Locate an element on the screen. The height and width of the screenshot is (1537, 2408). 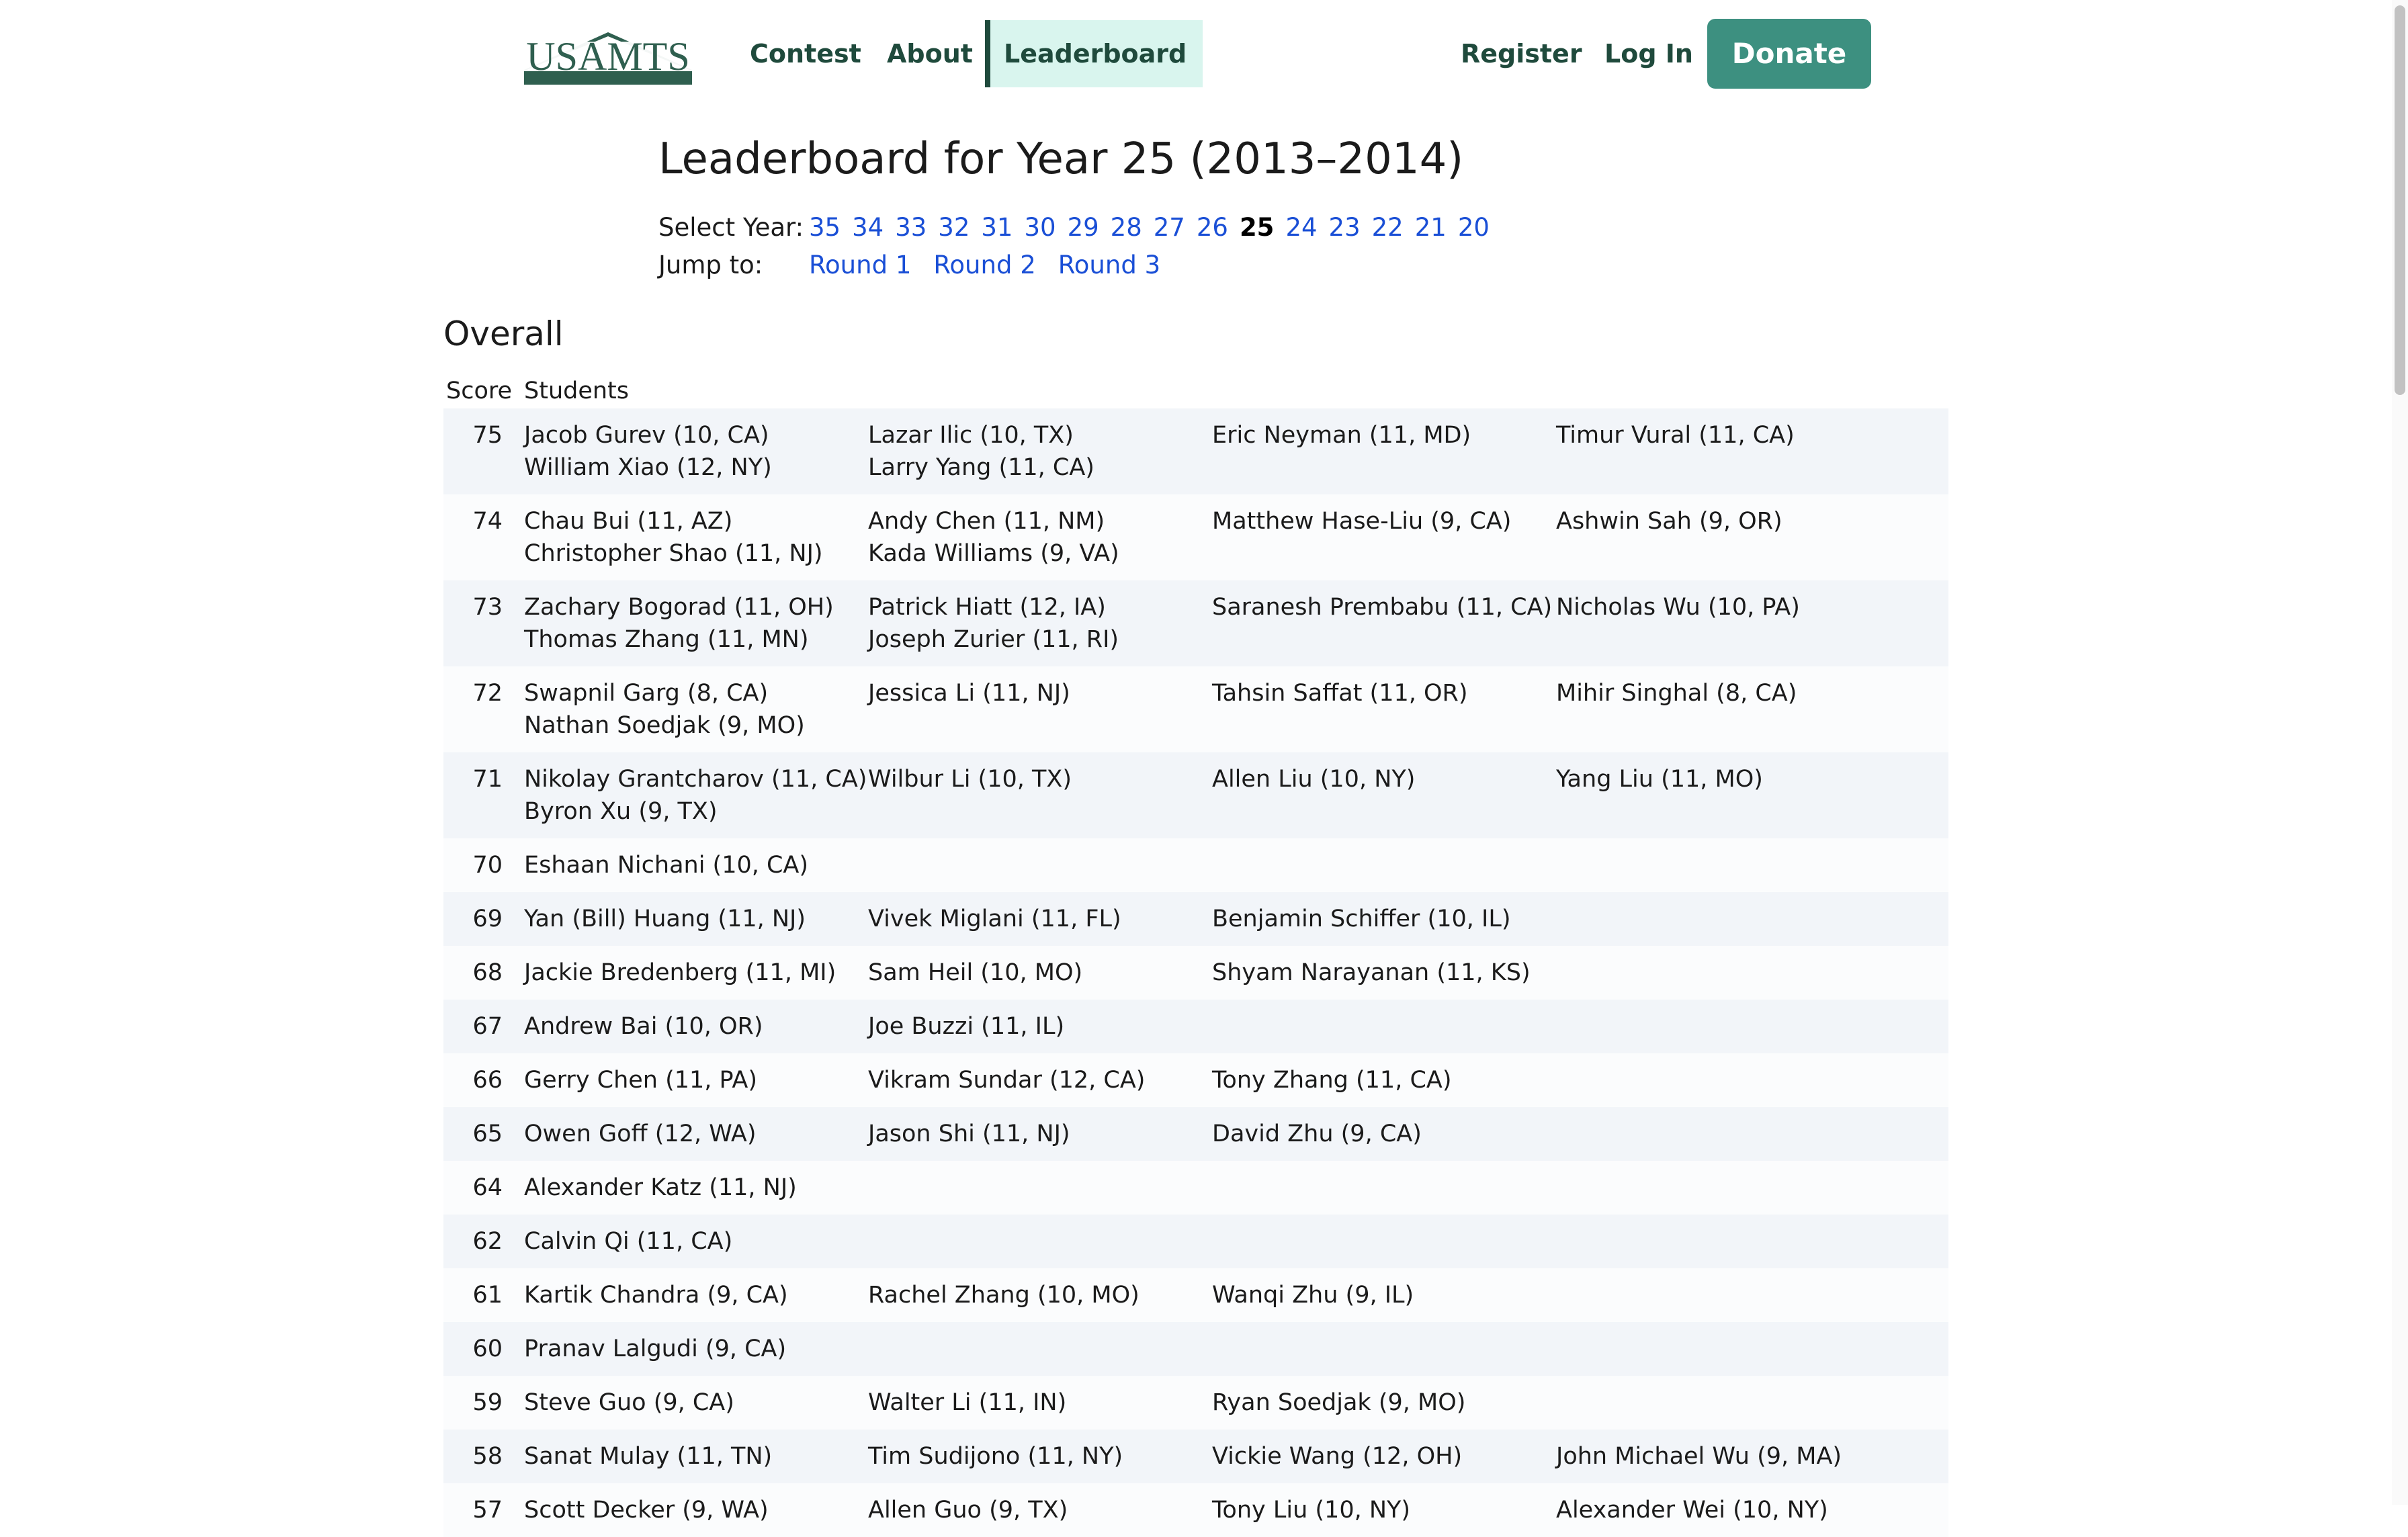
year-link-32: 32 is located at coordinates (954, 227).